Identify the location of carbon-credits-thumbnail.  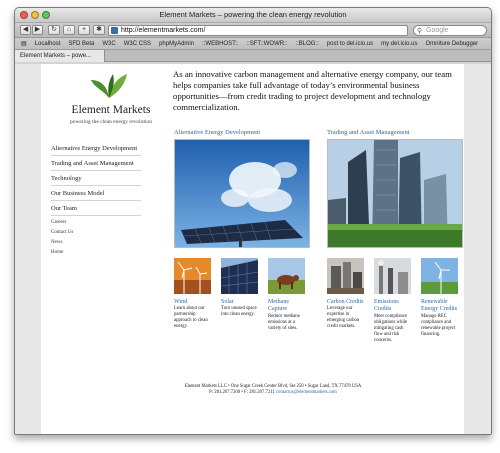
(345, 276).